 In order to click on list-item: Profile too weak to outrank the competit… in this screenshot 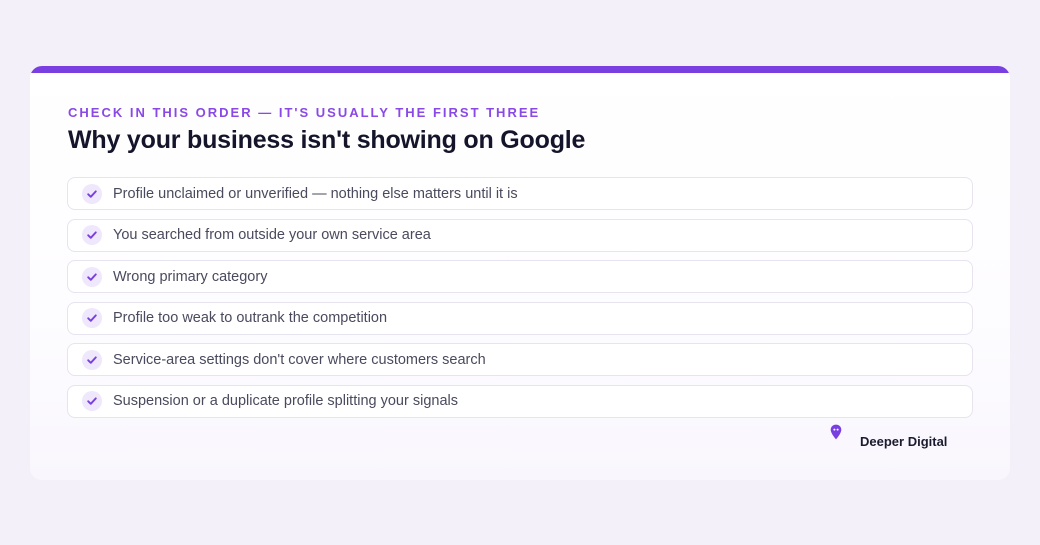, I will do `click(520, 318)`.